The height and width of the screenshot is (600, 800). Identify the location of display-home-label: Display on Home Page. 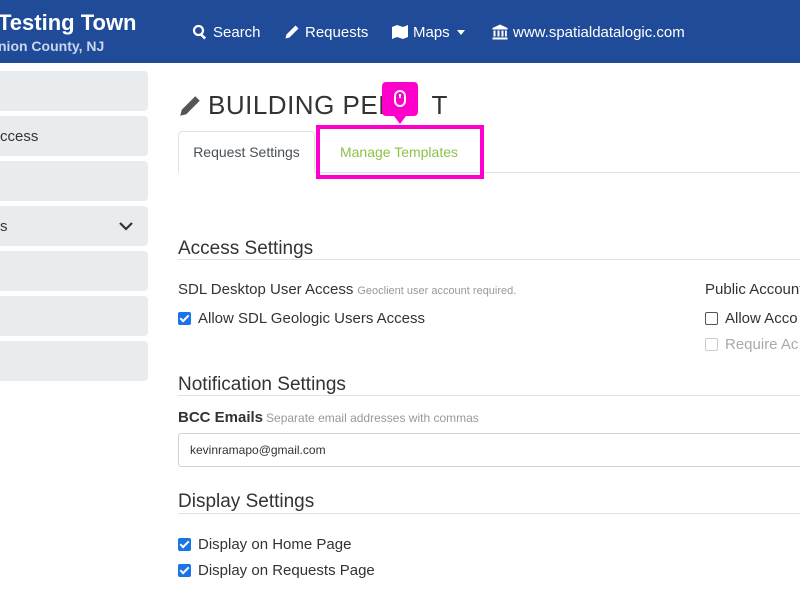
(275, 544).